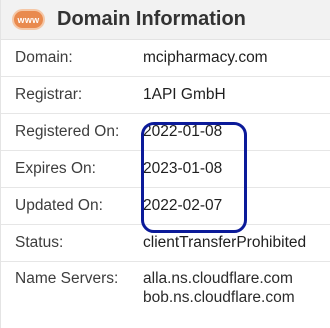  I want to click on row-expires-on: Expires On: 2023-01-08, so click(165, 169).